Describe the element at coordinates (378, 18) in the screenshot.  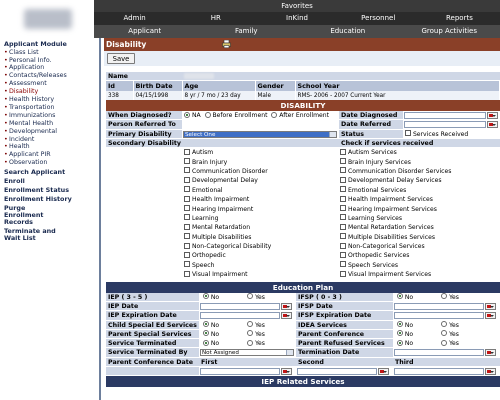
I see `nav-personnel: Personnel` at that location.